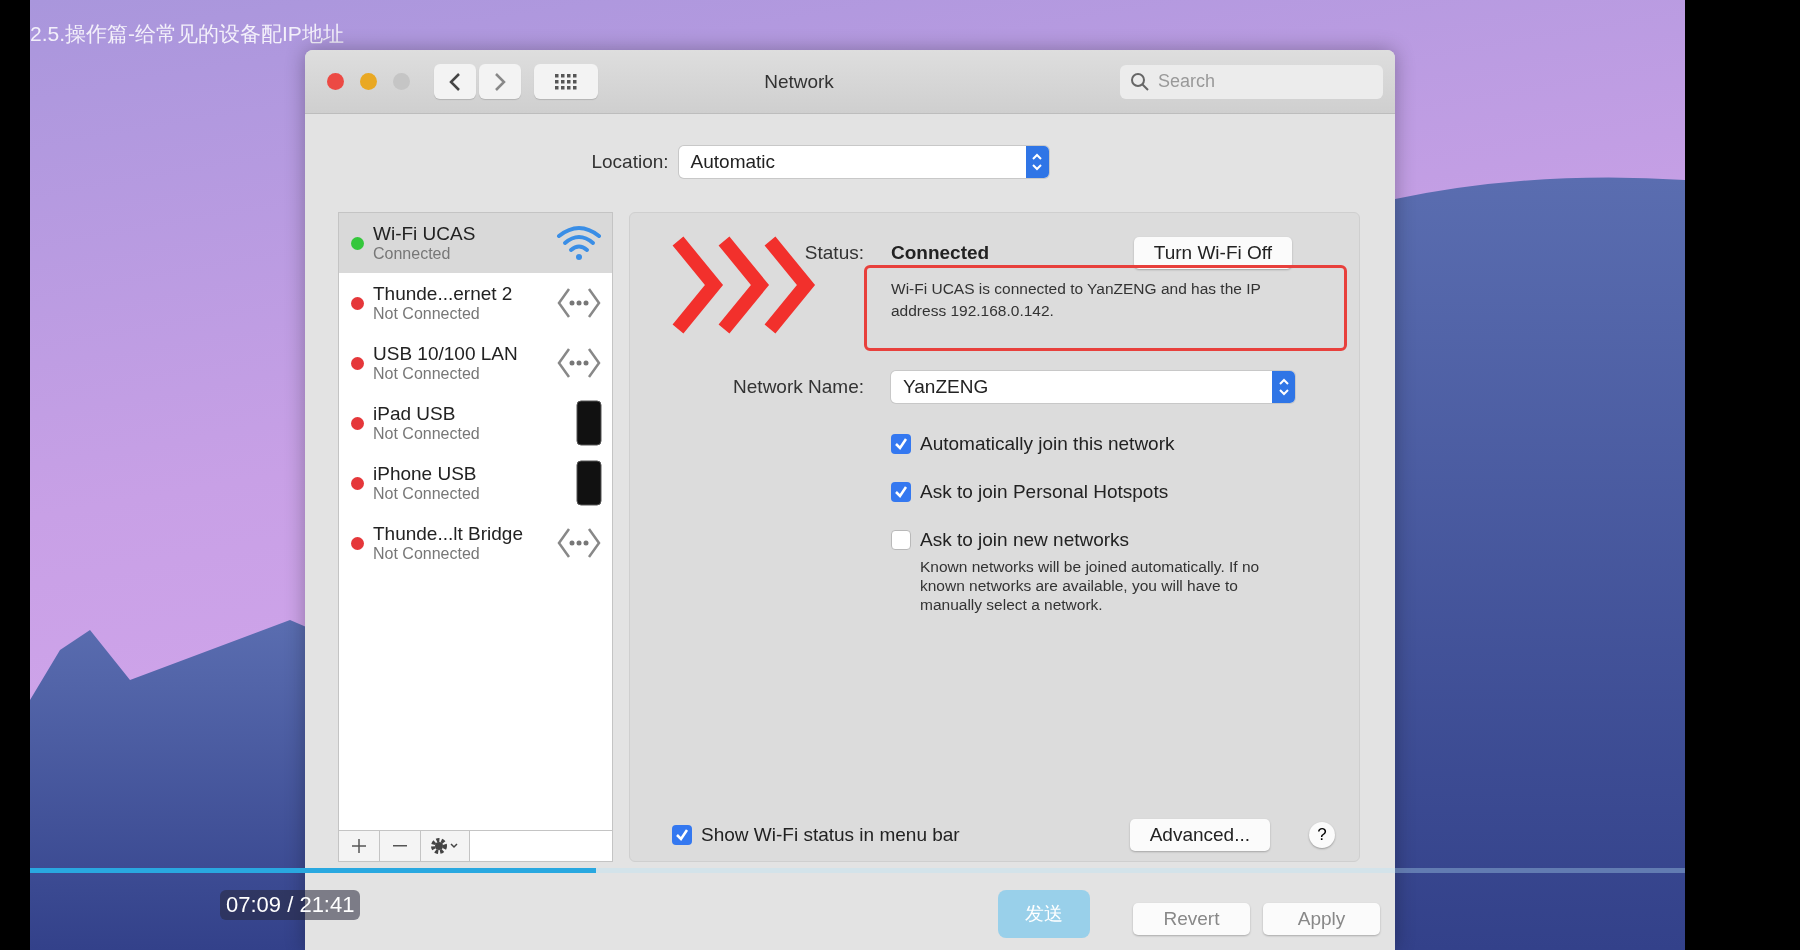 This screenshot has height=950, width=1800. What do you see at coordinates (1090, 585) in the screenshot?
I see `note-text: Known networks will be joined automatically. If no known networks are available, you will have to manually select a network.` at bounding box center [1090, 585].